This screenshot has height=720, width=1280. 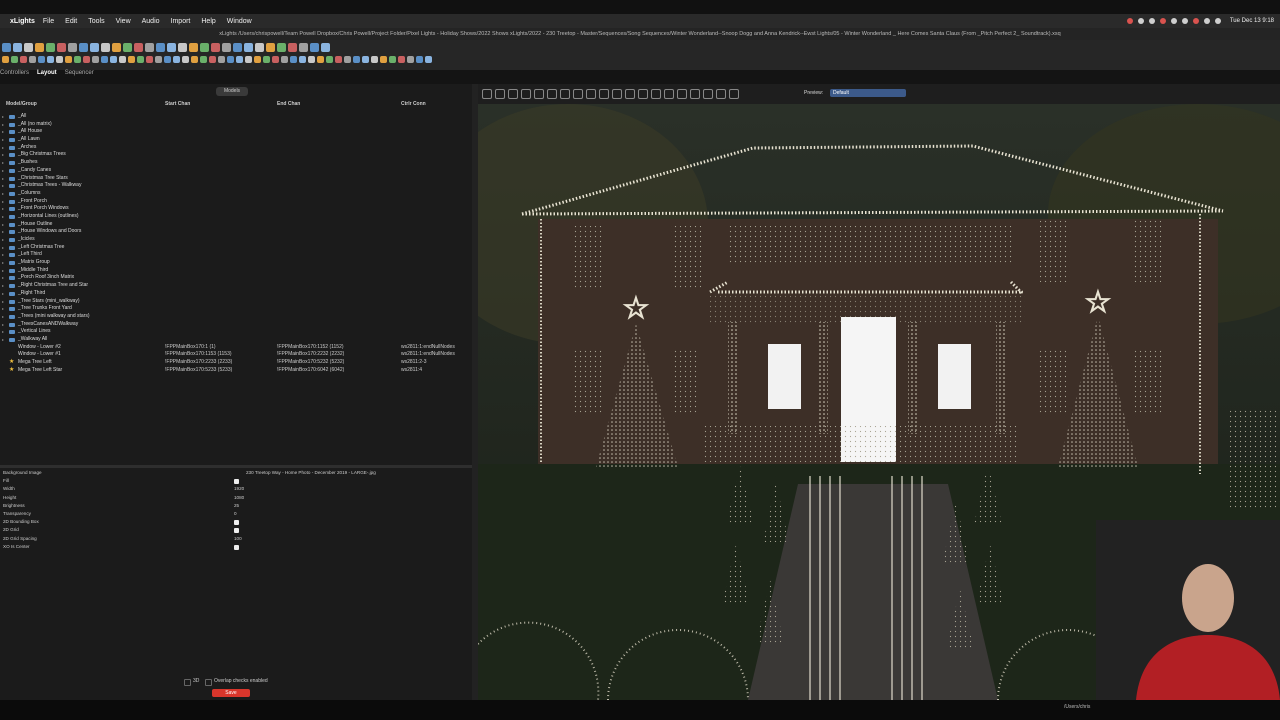 I want to click on model-group-row: ▸ _Trees (mini walkway and stars), so click(x=236, y=317).